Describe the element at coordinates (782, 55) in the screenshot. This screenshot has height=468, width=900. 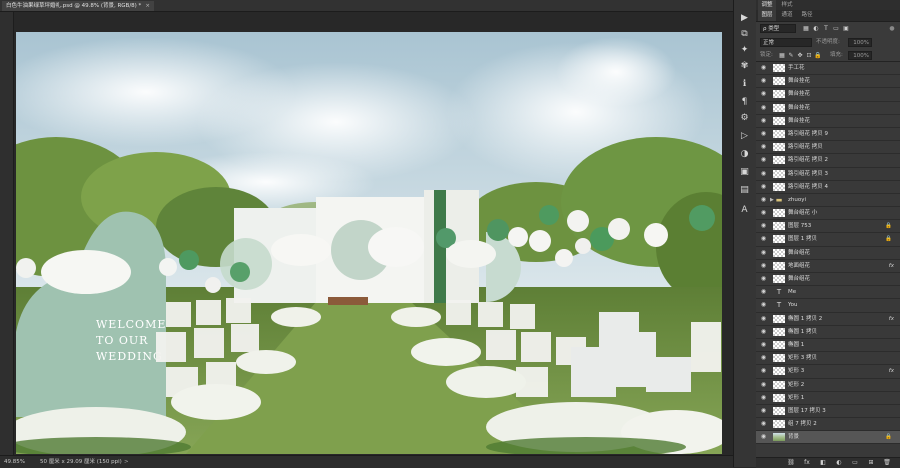
I see `lock-transparent-icon: ▦` at that location.